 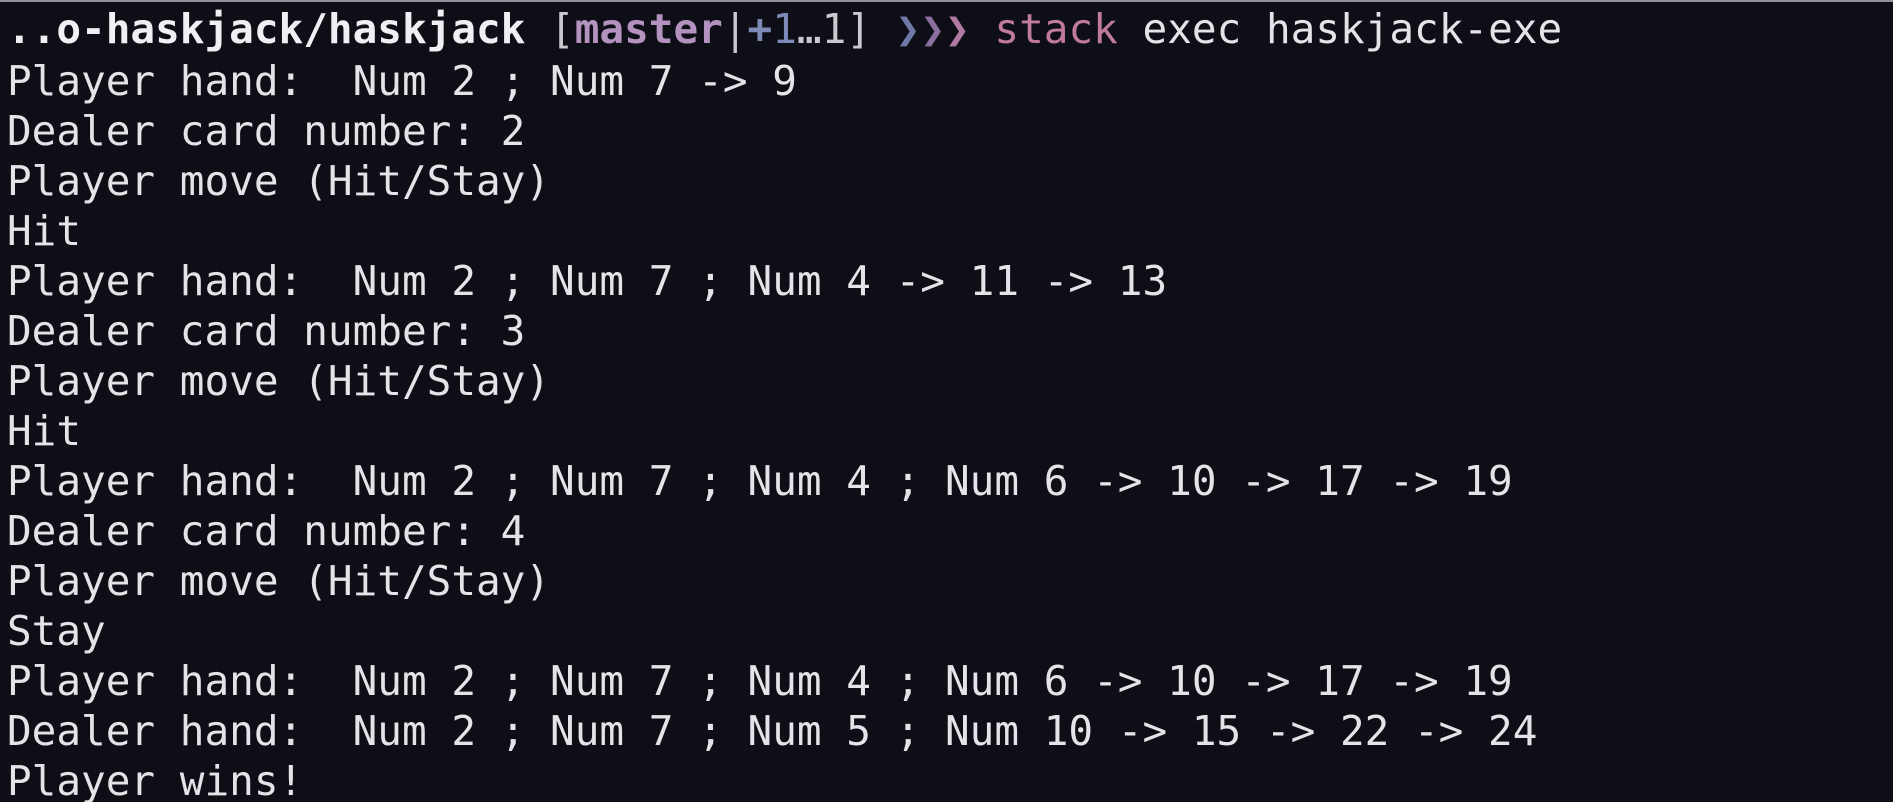 I want to click on output-line: Stay, so click(x=56, y=631).